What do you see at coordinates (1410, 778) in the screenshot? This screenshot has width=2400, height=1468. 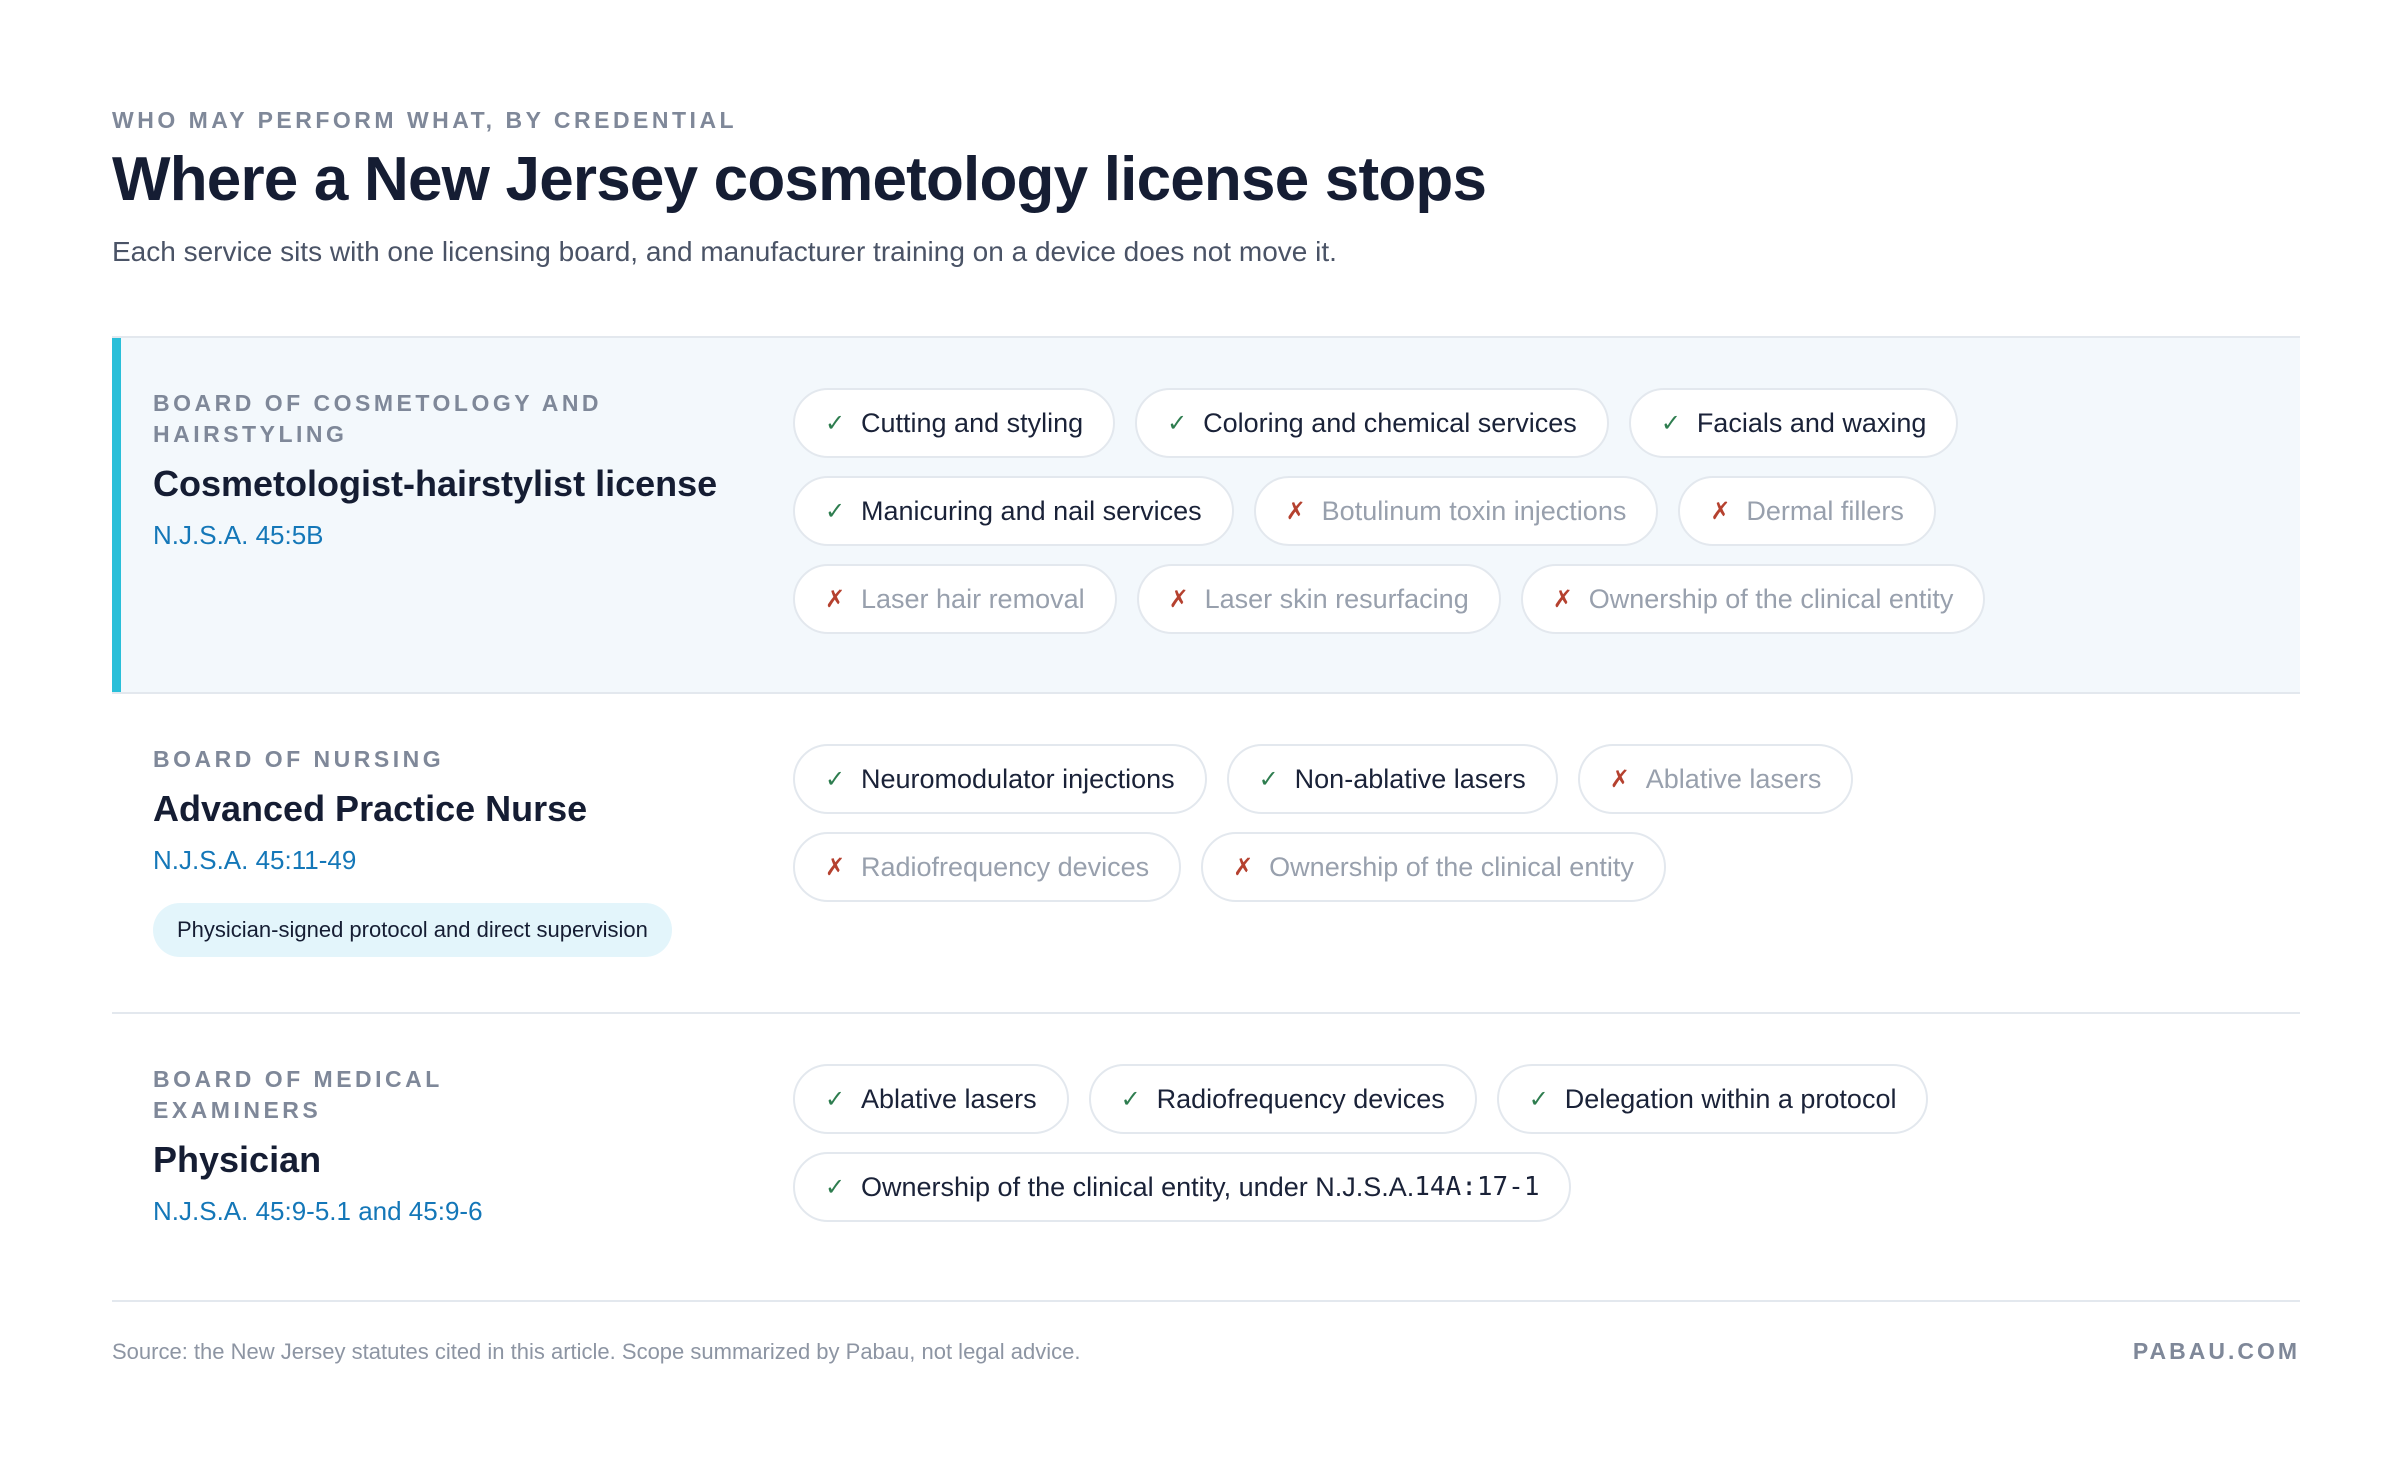 I see `service-label: Non-ablative lasers` at bounding box center [1410, 778].